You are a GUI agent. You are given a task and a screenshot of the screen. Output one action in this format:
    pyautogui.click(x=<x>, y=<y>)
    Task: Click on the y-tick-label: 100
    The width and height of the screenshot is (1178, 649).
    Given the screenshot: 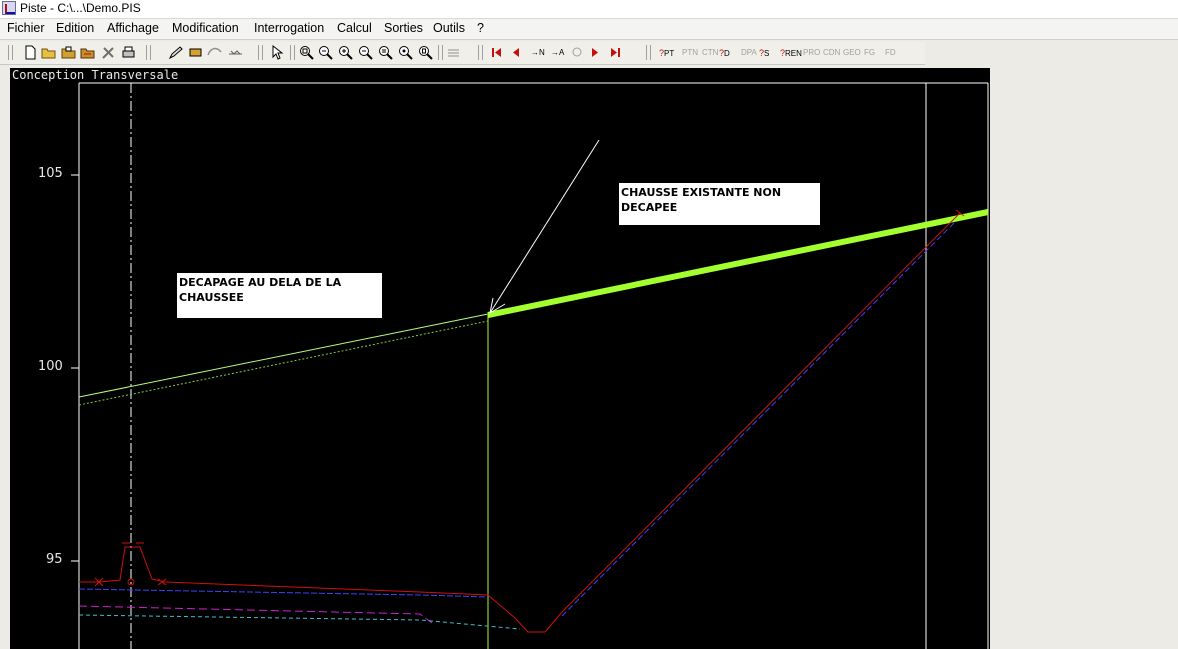 What is the action you would take?
    pyautogui.click(x=50, y=366)
    